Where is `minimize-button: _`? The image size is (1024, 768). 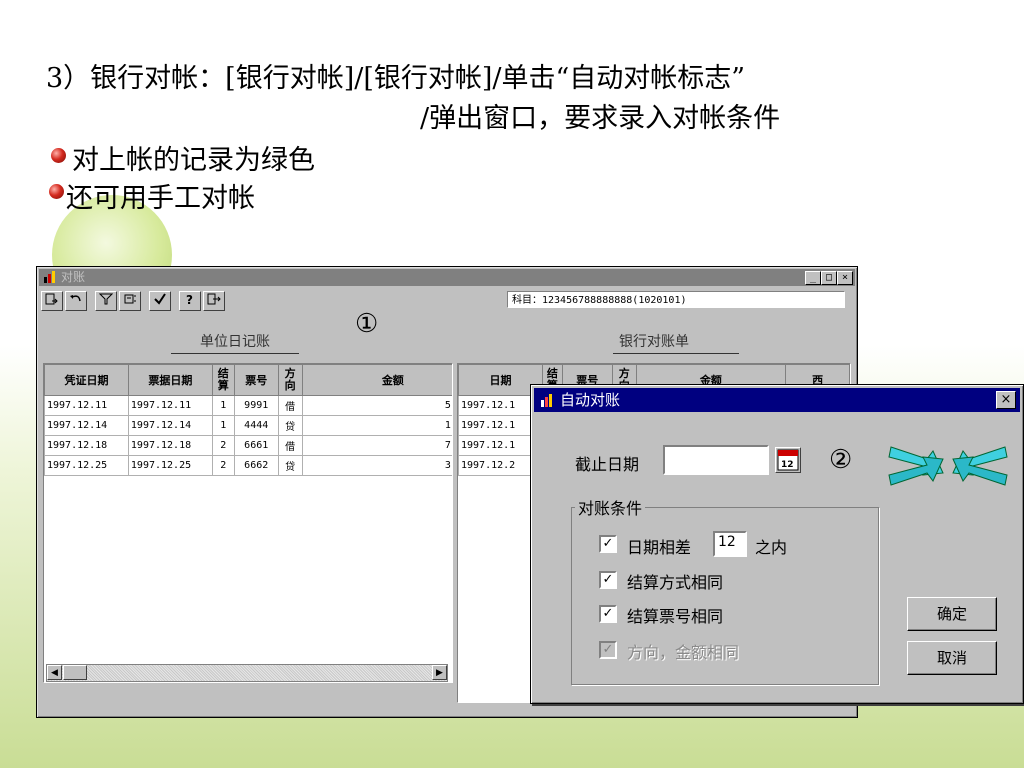 minimize-button: _ is located at coordinates (813, 278).